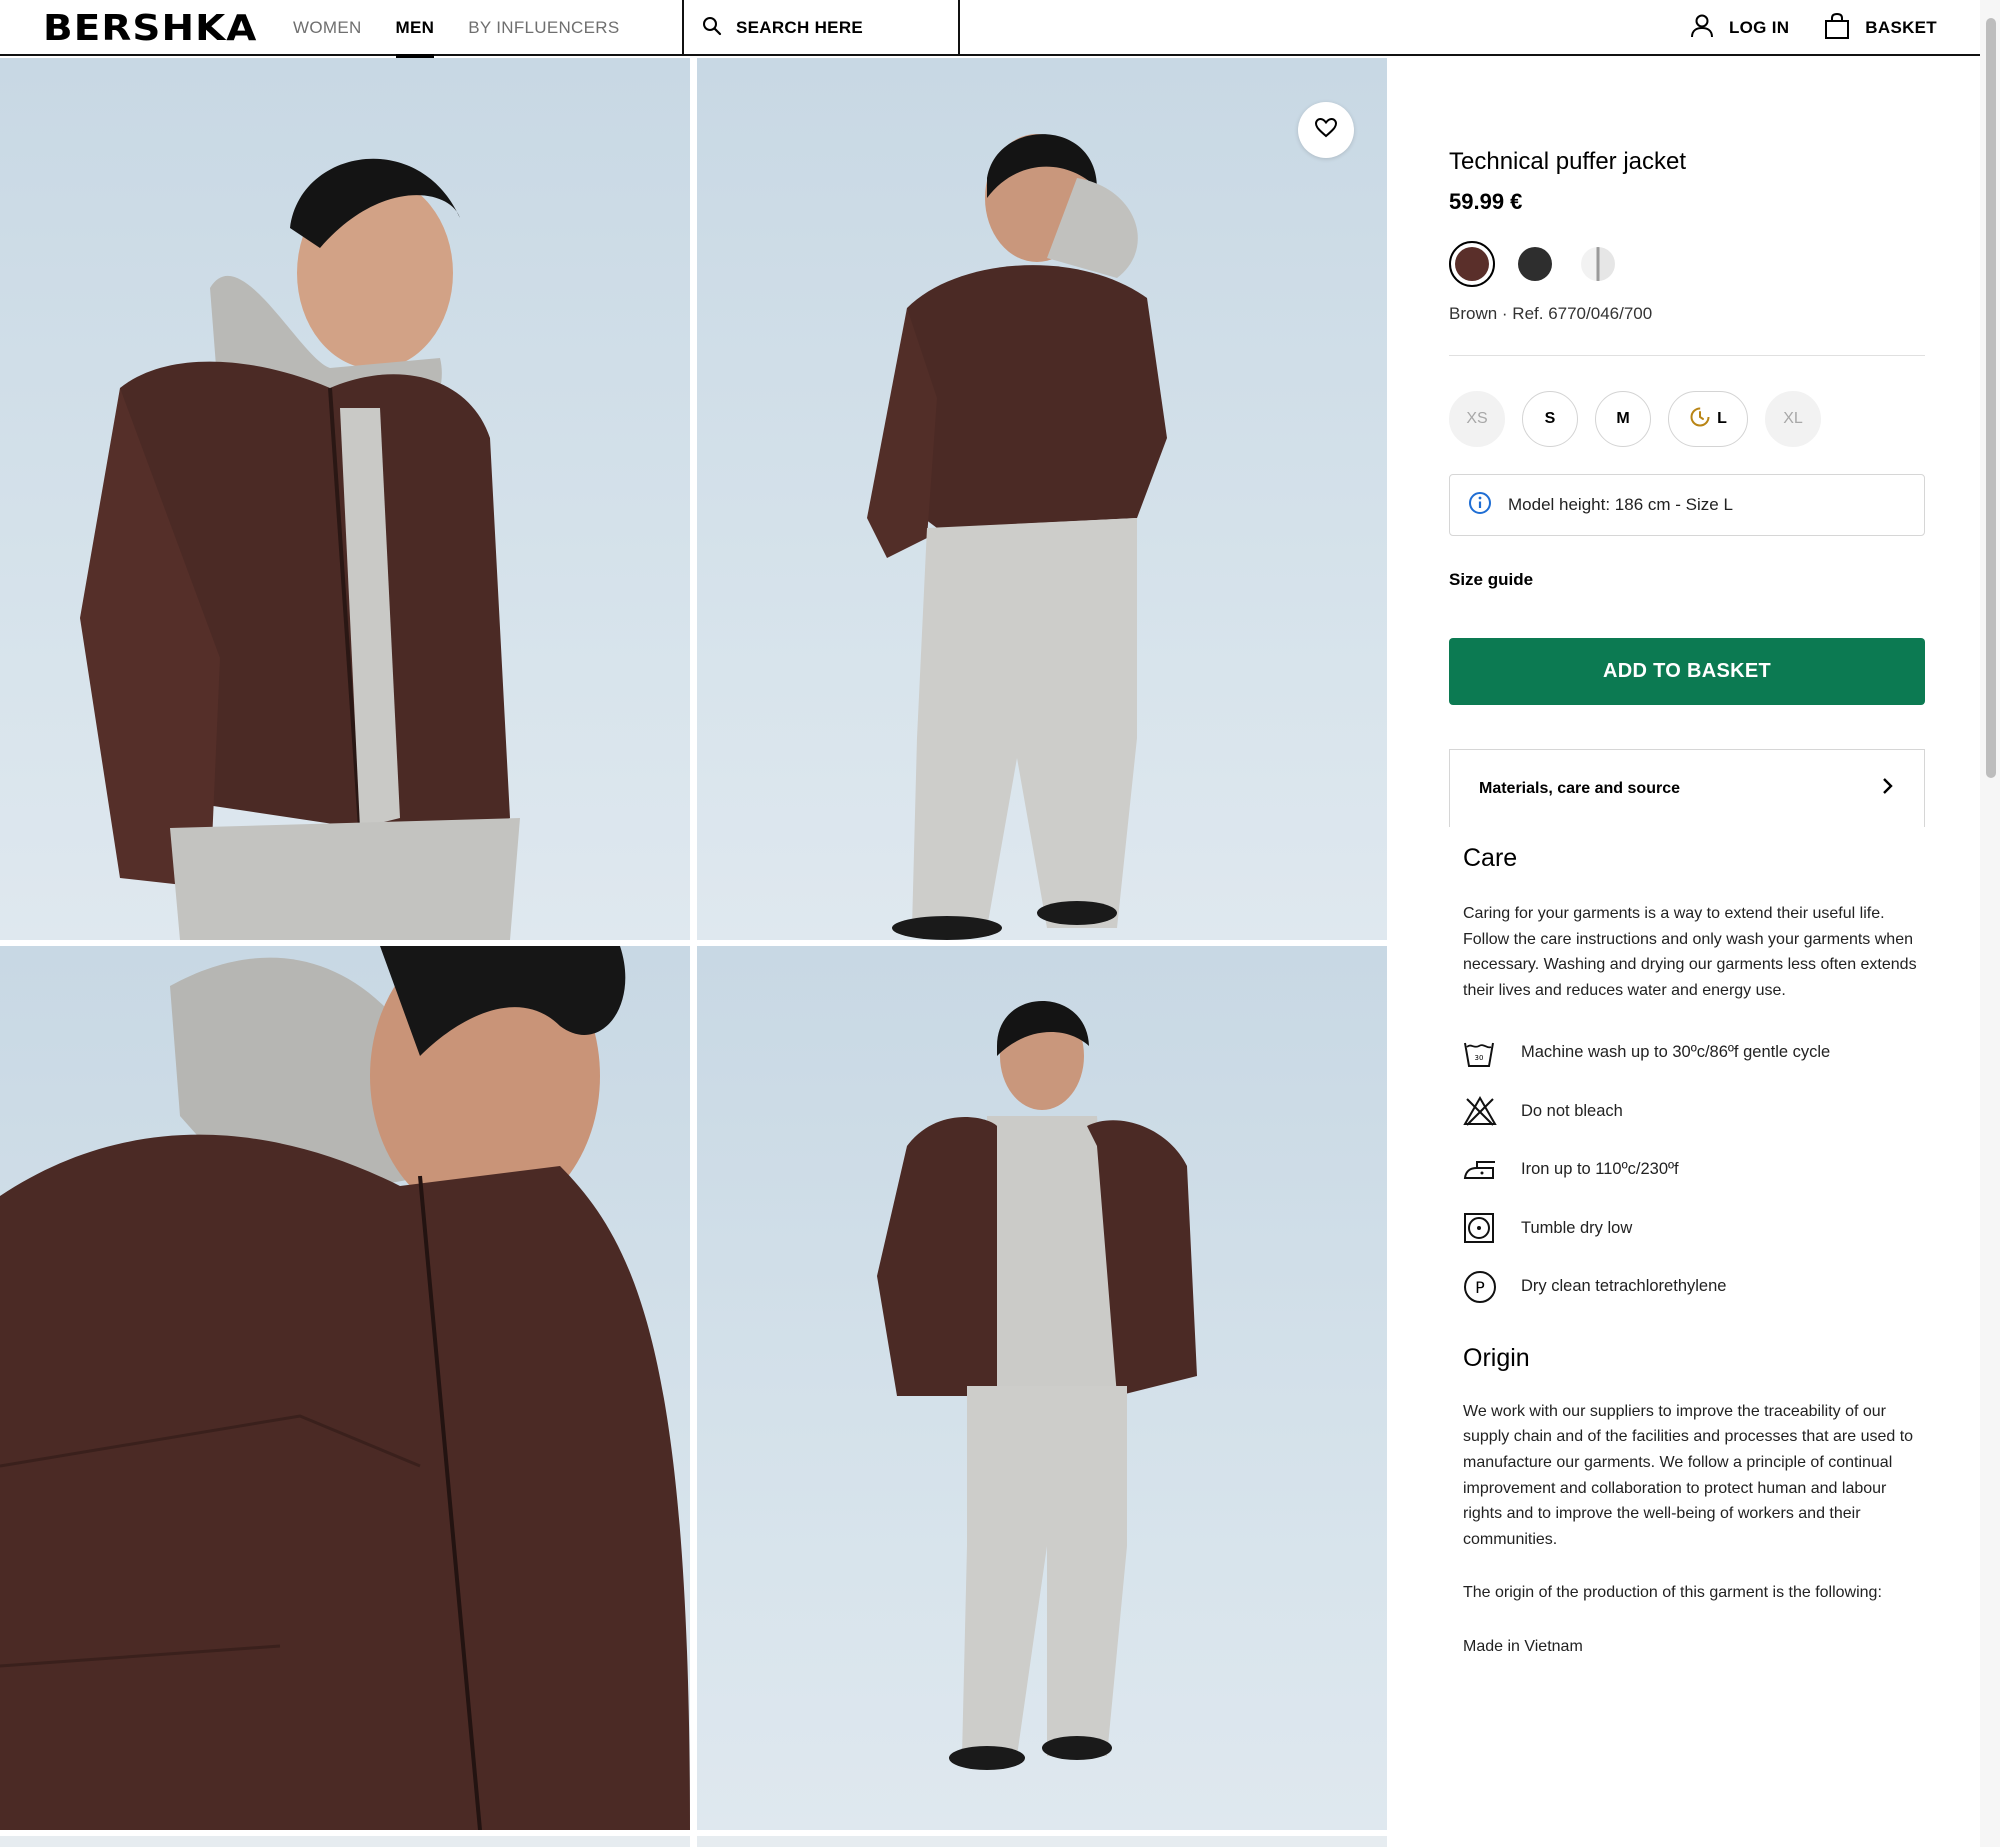  Describe the element at coordinates (543, 28) in the screenshot. I see `nav-by-influencers: BY INFLUENCERS` at that location.